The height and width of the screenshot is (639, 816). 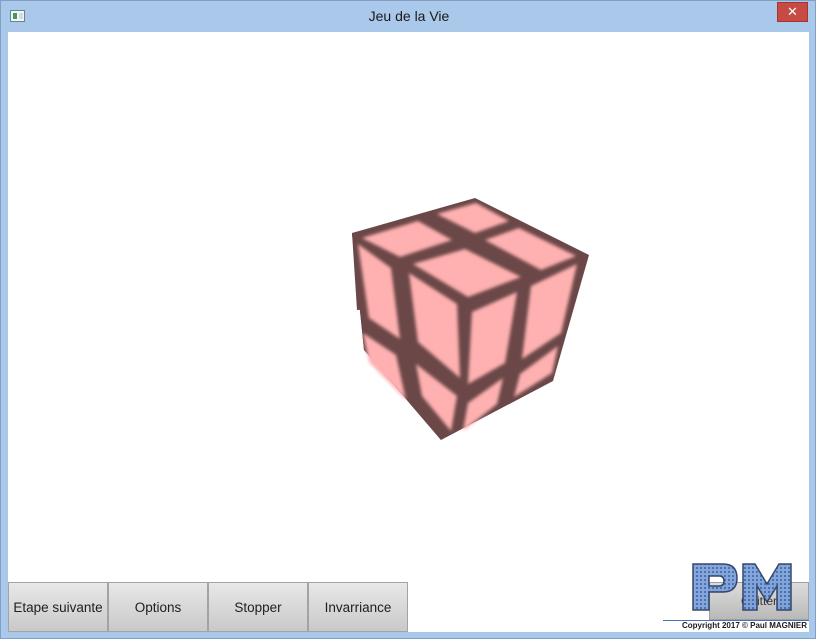 What do you see at coordinates (742, 587) in the screenshot?
I see `pm-logo` at bounding box center [742, 587].